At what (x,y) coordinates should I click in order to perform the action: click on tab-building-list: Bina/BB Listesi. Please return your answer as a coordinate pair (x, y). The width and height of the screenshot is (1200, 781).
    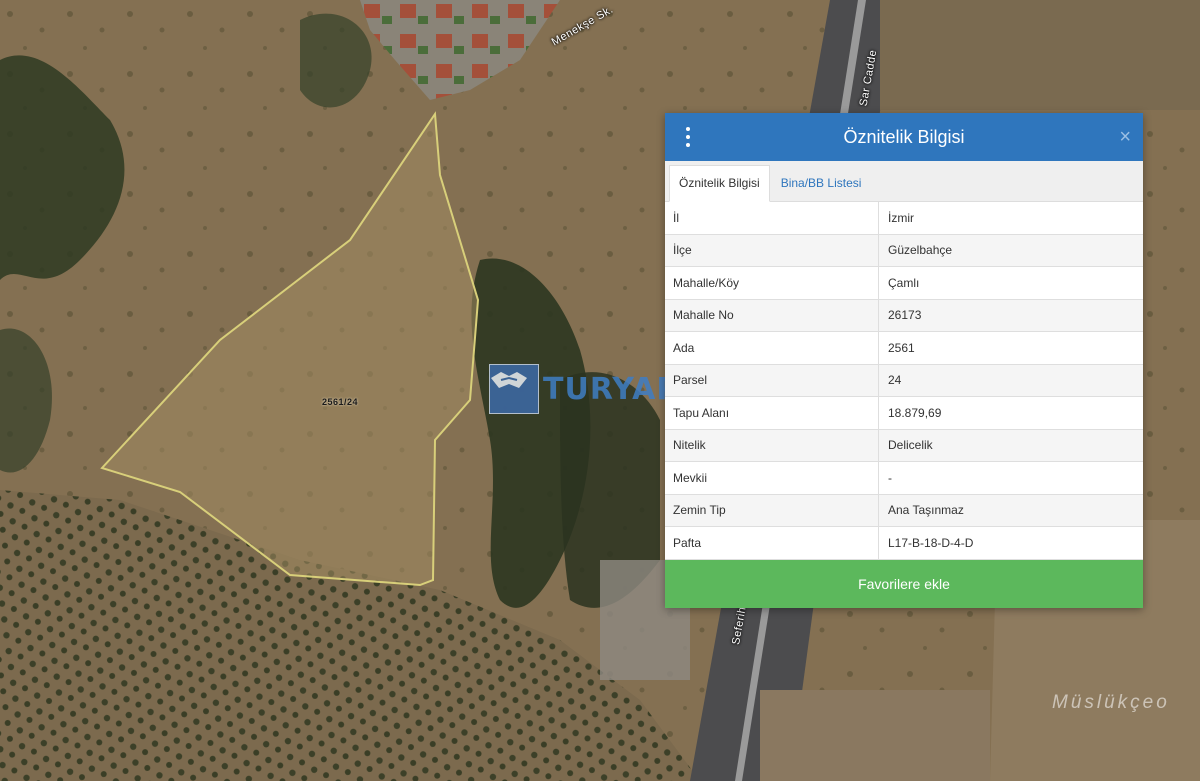
    Looking at the image, I should click on (821, 183).